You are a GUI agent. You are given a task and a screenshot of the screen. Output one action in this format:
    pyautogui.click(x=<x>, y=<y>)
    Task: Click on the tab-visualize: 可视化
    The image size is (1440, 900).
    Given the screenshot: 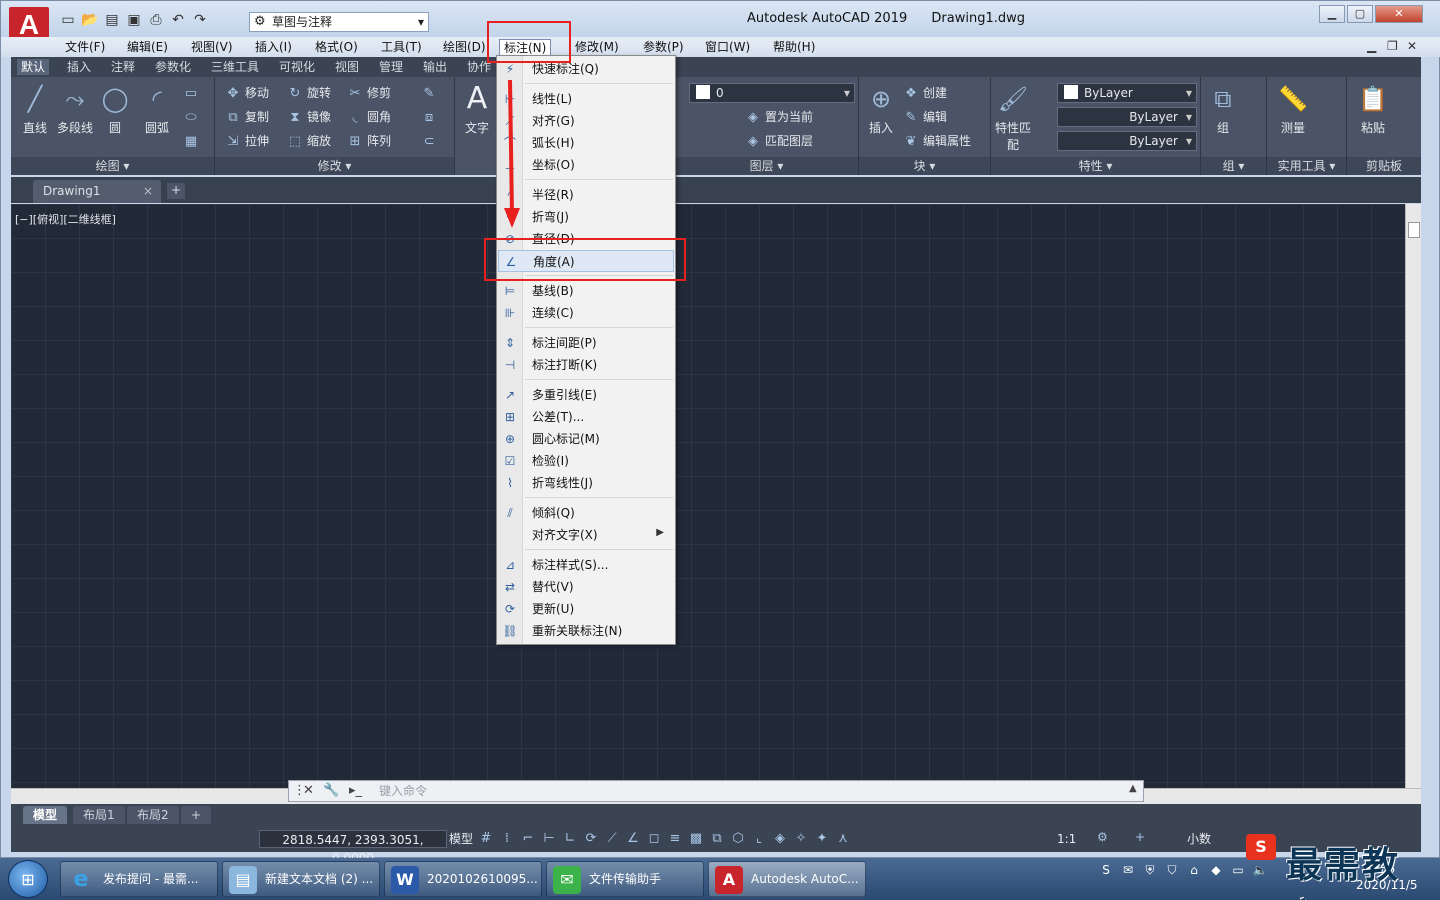 What is the action you would take?
    pyautogui.click(x=297, y=67)
    